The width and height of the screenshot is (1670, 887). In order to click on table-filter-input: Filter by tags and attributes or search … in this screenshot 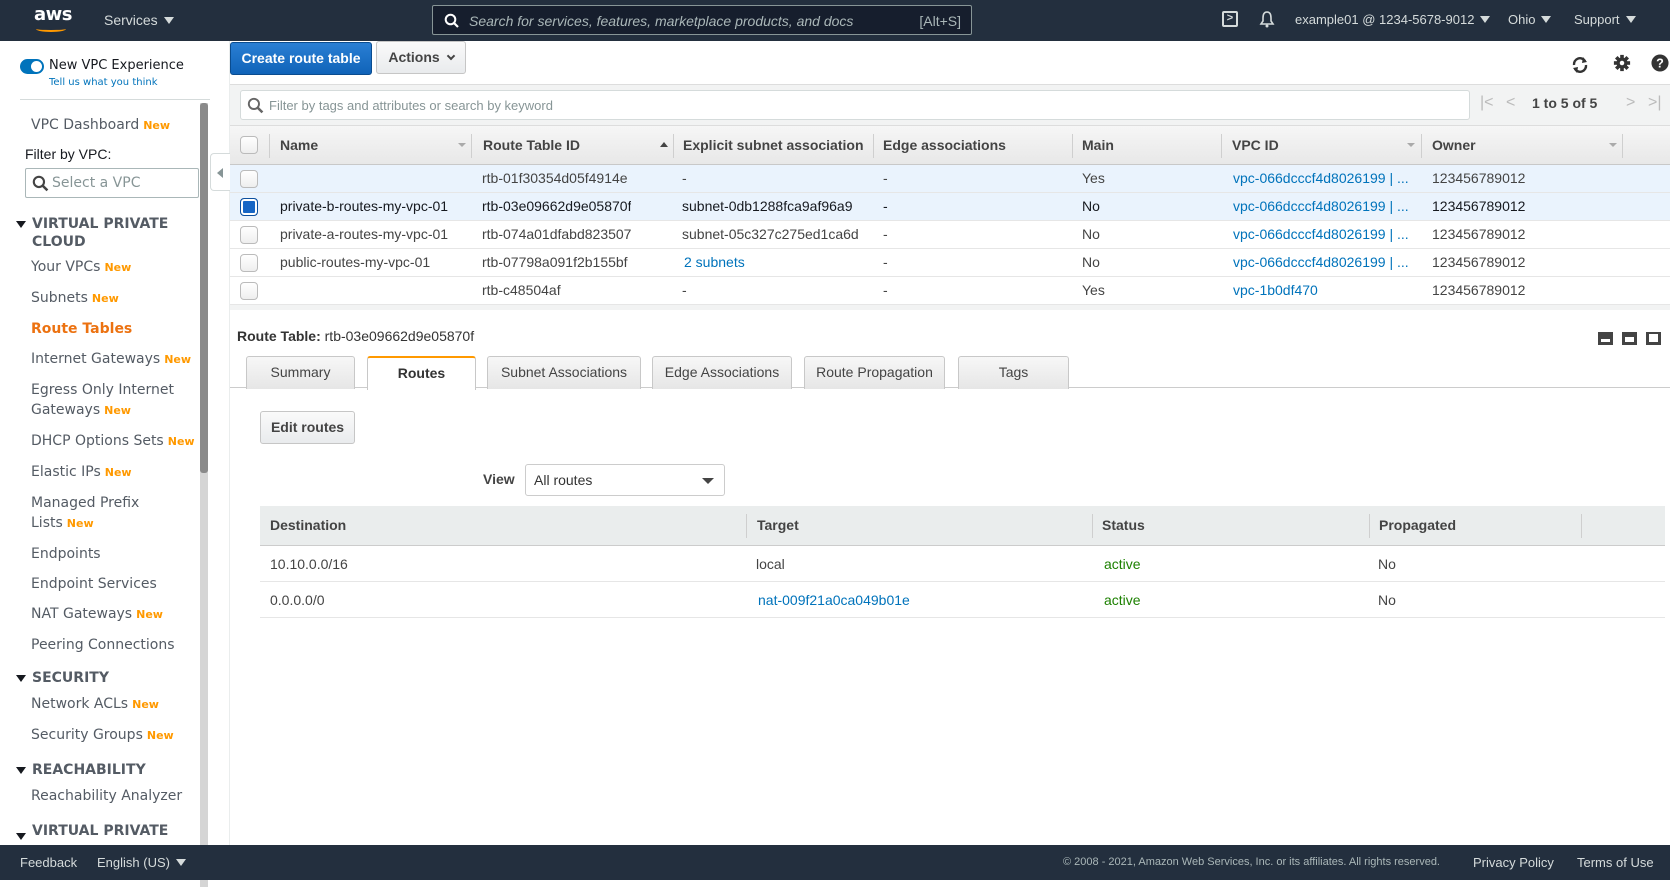, I will do `click(855, 105)`.